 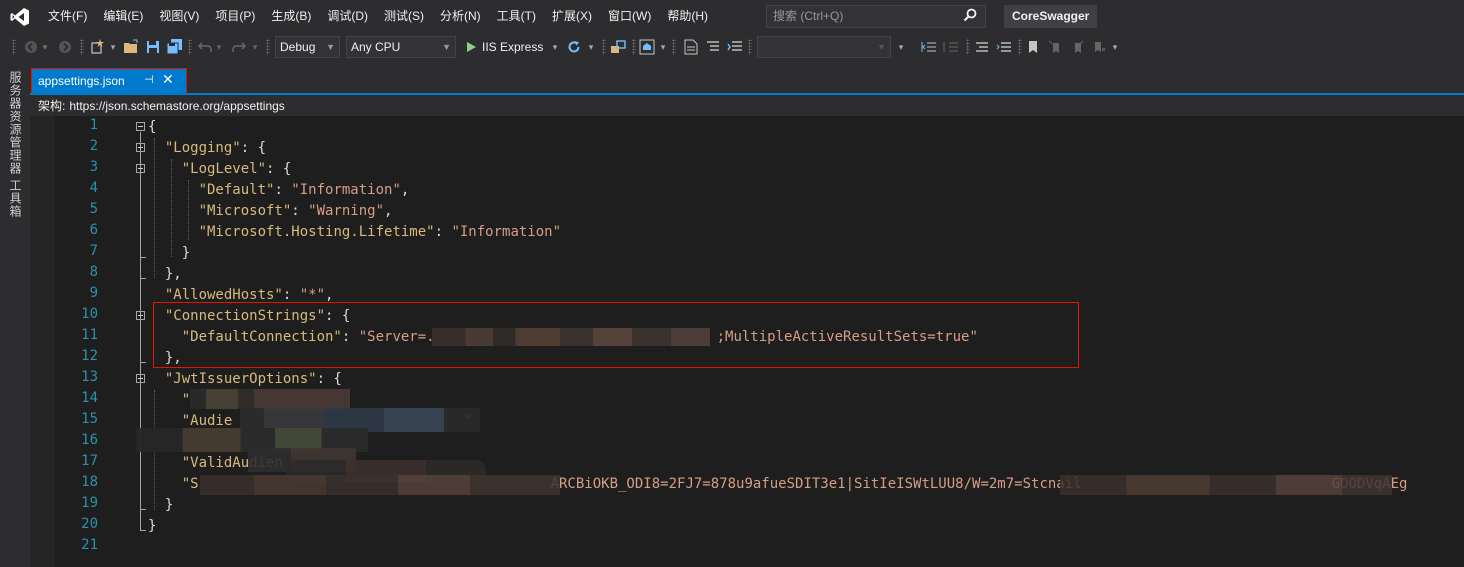 What do you see at coordinates (691, 47) in the screenshot?
I see `document-outline-icon` at bounding box center [691, 47].